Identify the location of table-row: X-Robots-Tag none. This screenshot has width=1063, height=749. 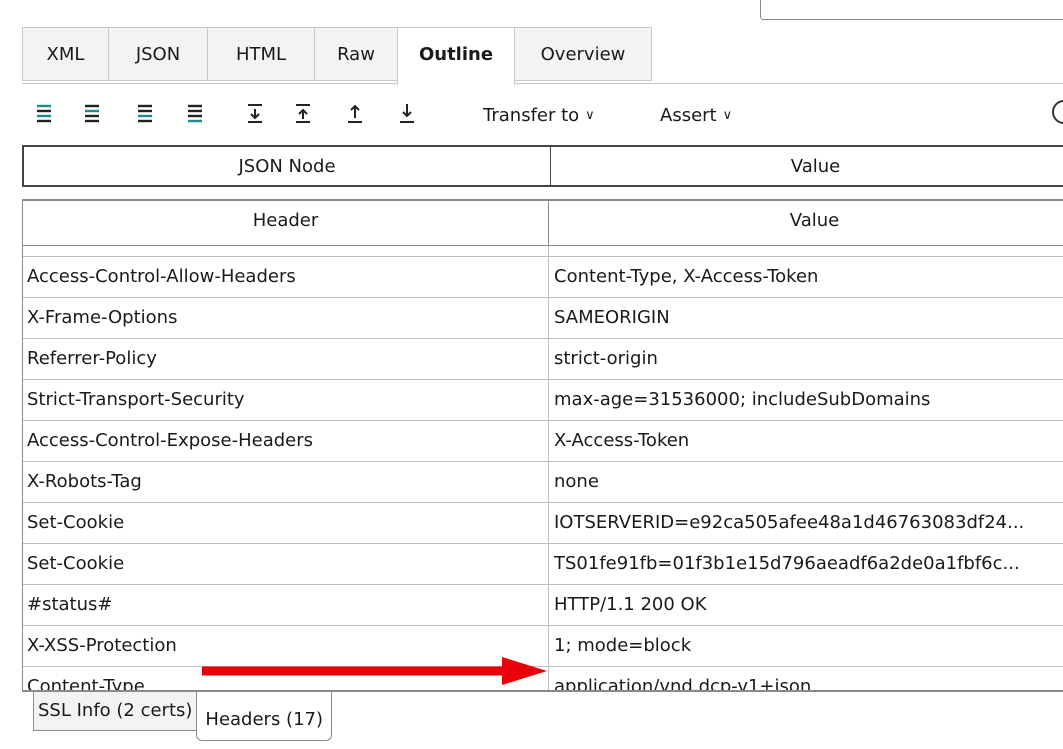
(543, 482).